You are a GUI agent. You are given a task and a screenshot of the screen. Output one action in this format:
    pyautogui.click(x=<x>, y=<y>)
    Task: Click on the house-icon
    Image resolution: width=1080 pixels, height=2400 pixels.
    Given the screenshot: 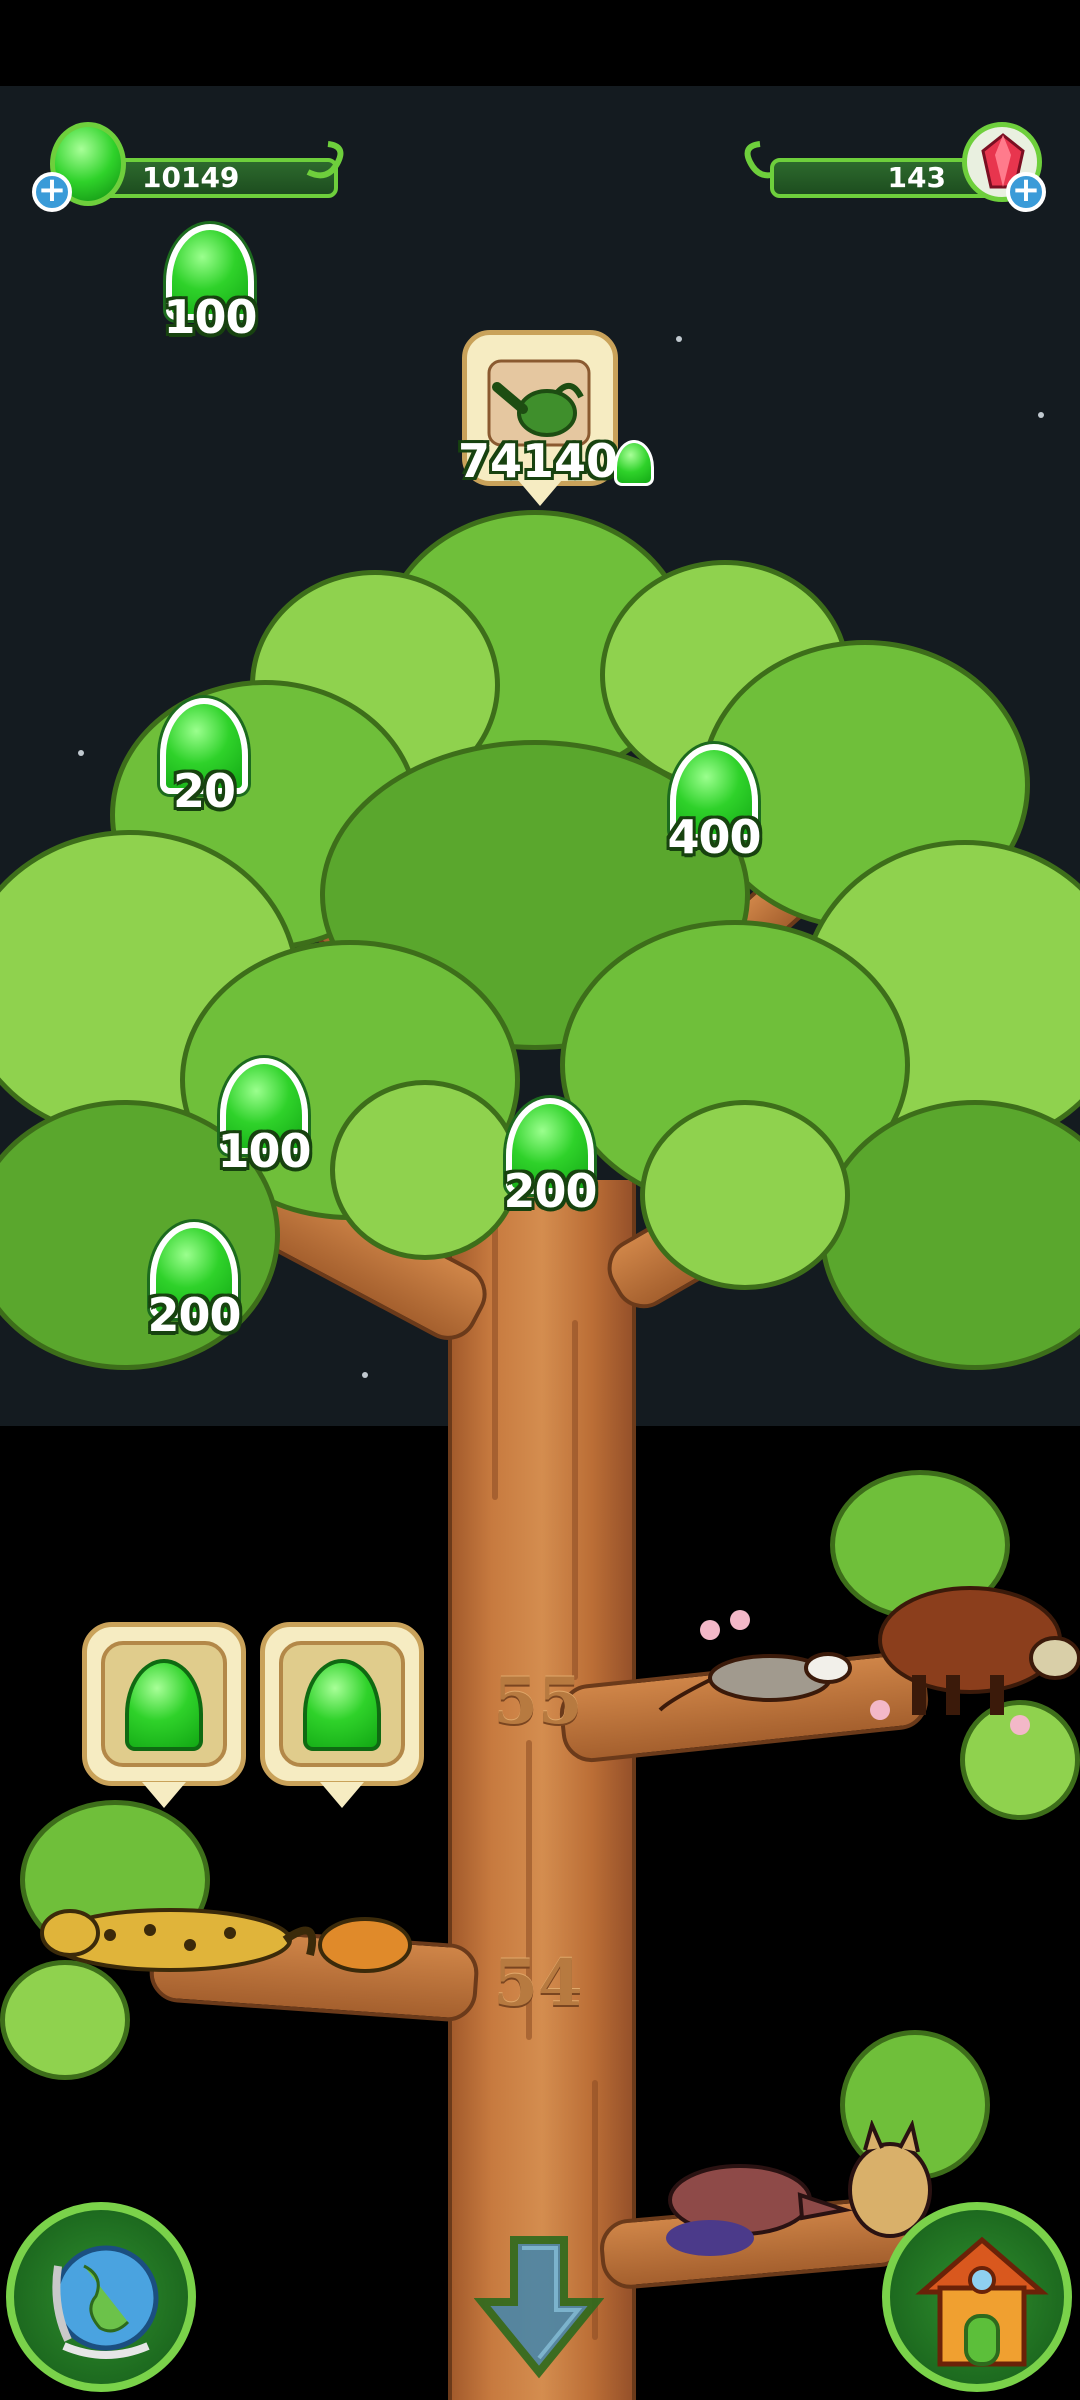 What is the action you would take?
    pyautogui.click(x=982, y=2301)
    